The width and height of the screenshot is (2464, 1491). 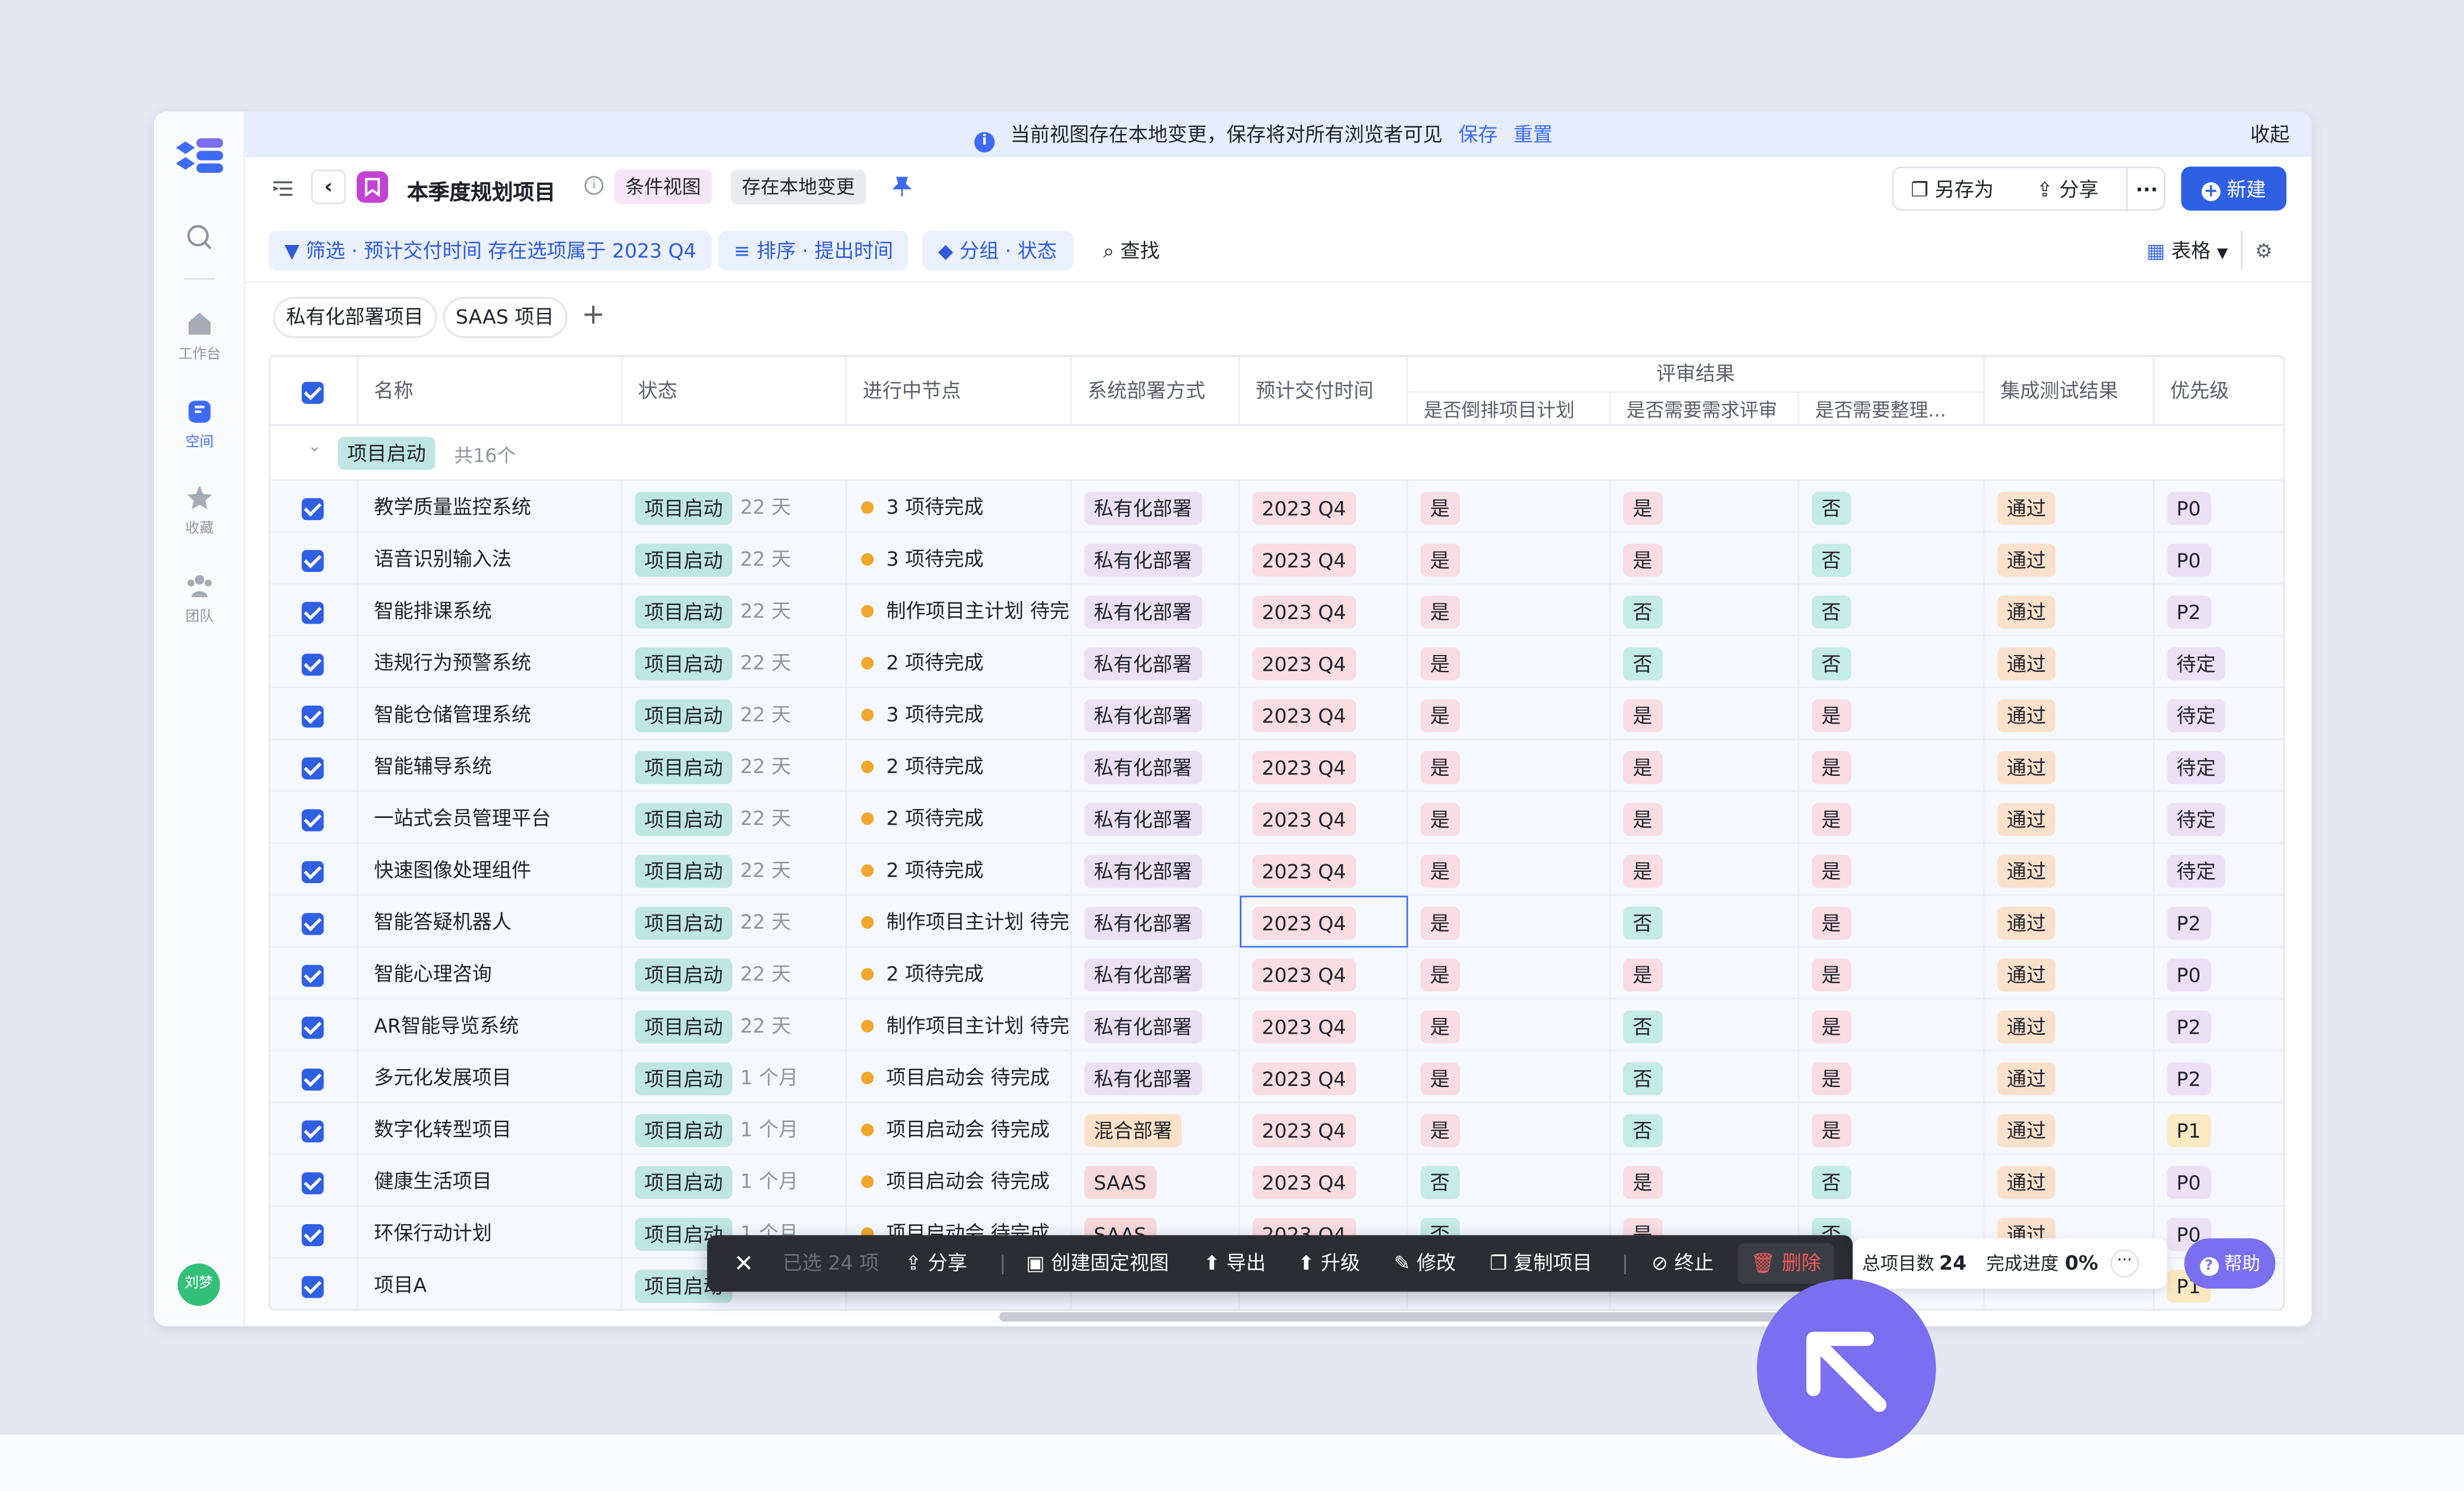 I want to click on cell-name: AR智能导览系统, so click(x=490, y=1025).